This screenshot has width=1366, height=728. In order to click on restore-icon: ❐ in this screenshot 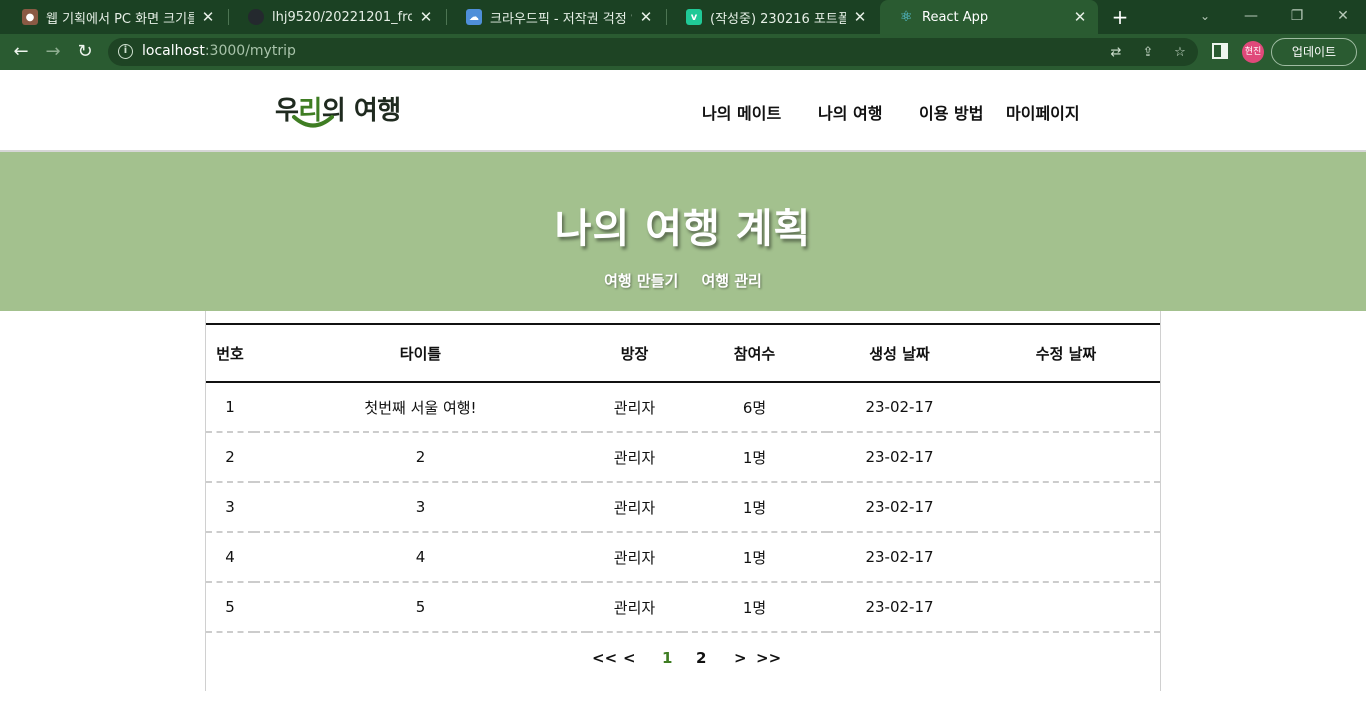, I will do `click(1297, 17)`.